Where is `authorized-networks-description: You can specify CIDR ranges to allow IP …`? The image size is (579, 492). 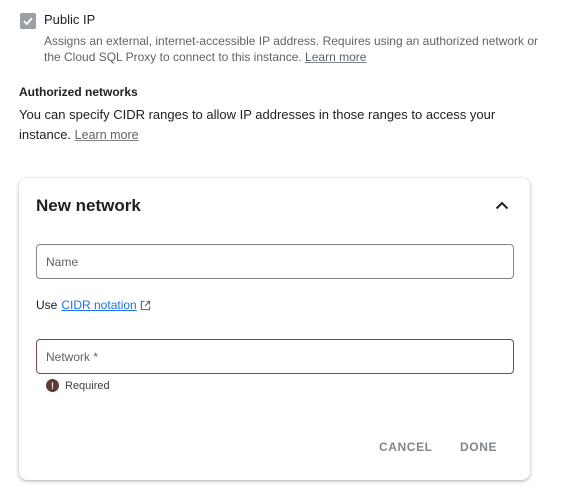
authorized-networks-description: You can specify CIDR ranges to allow IP … is located at coordinates (269, 125).